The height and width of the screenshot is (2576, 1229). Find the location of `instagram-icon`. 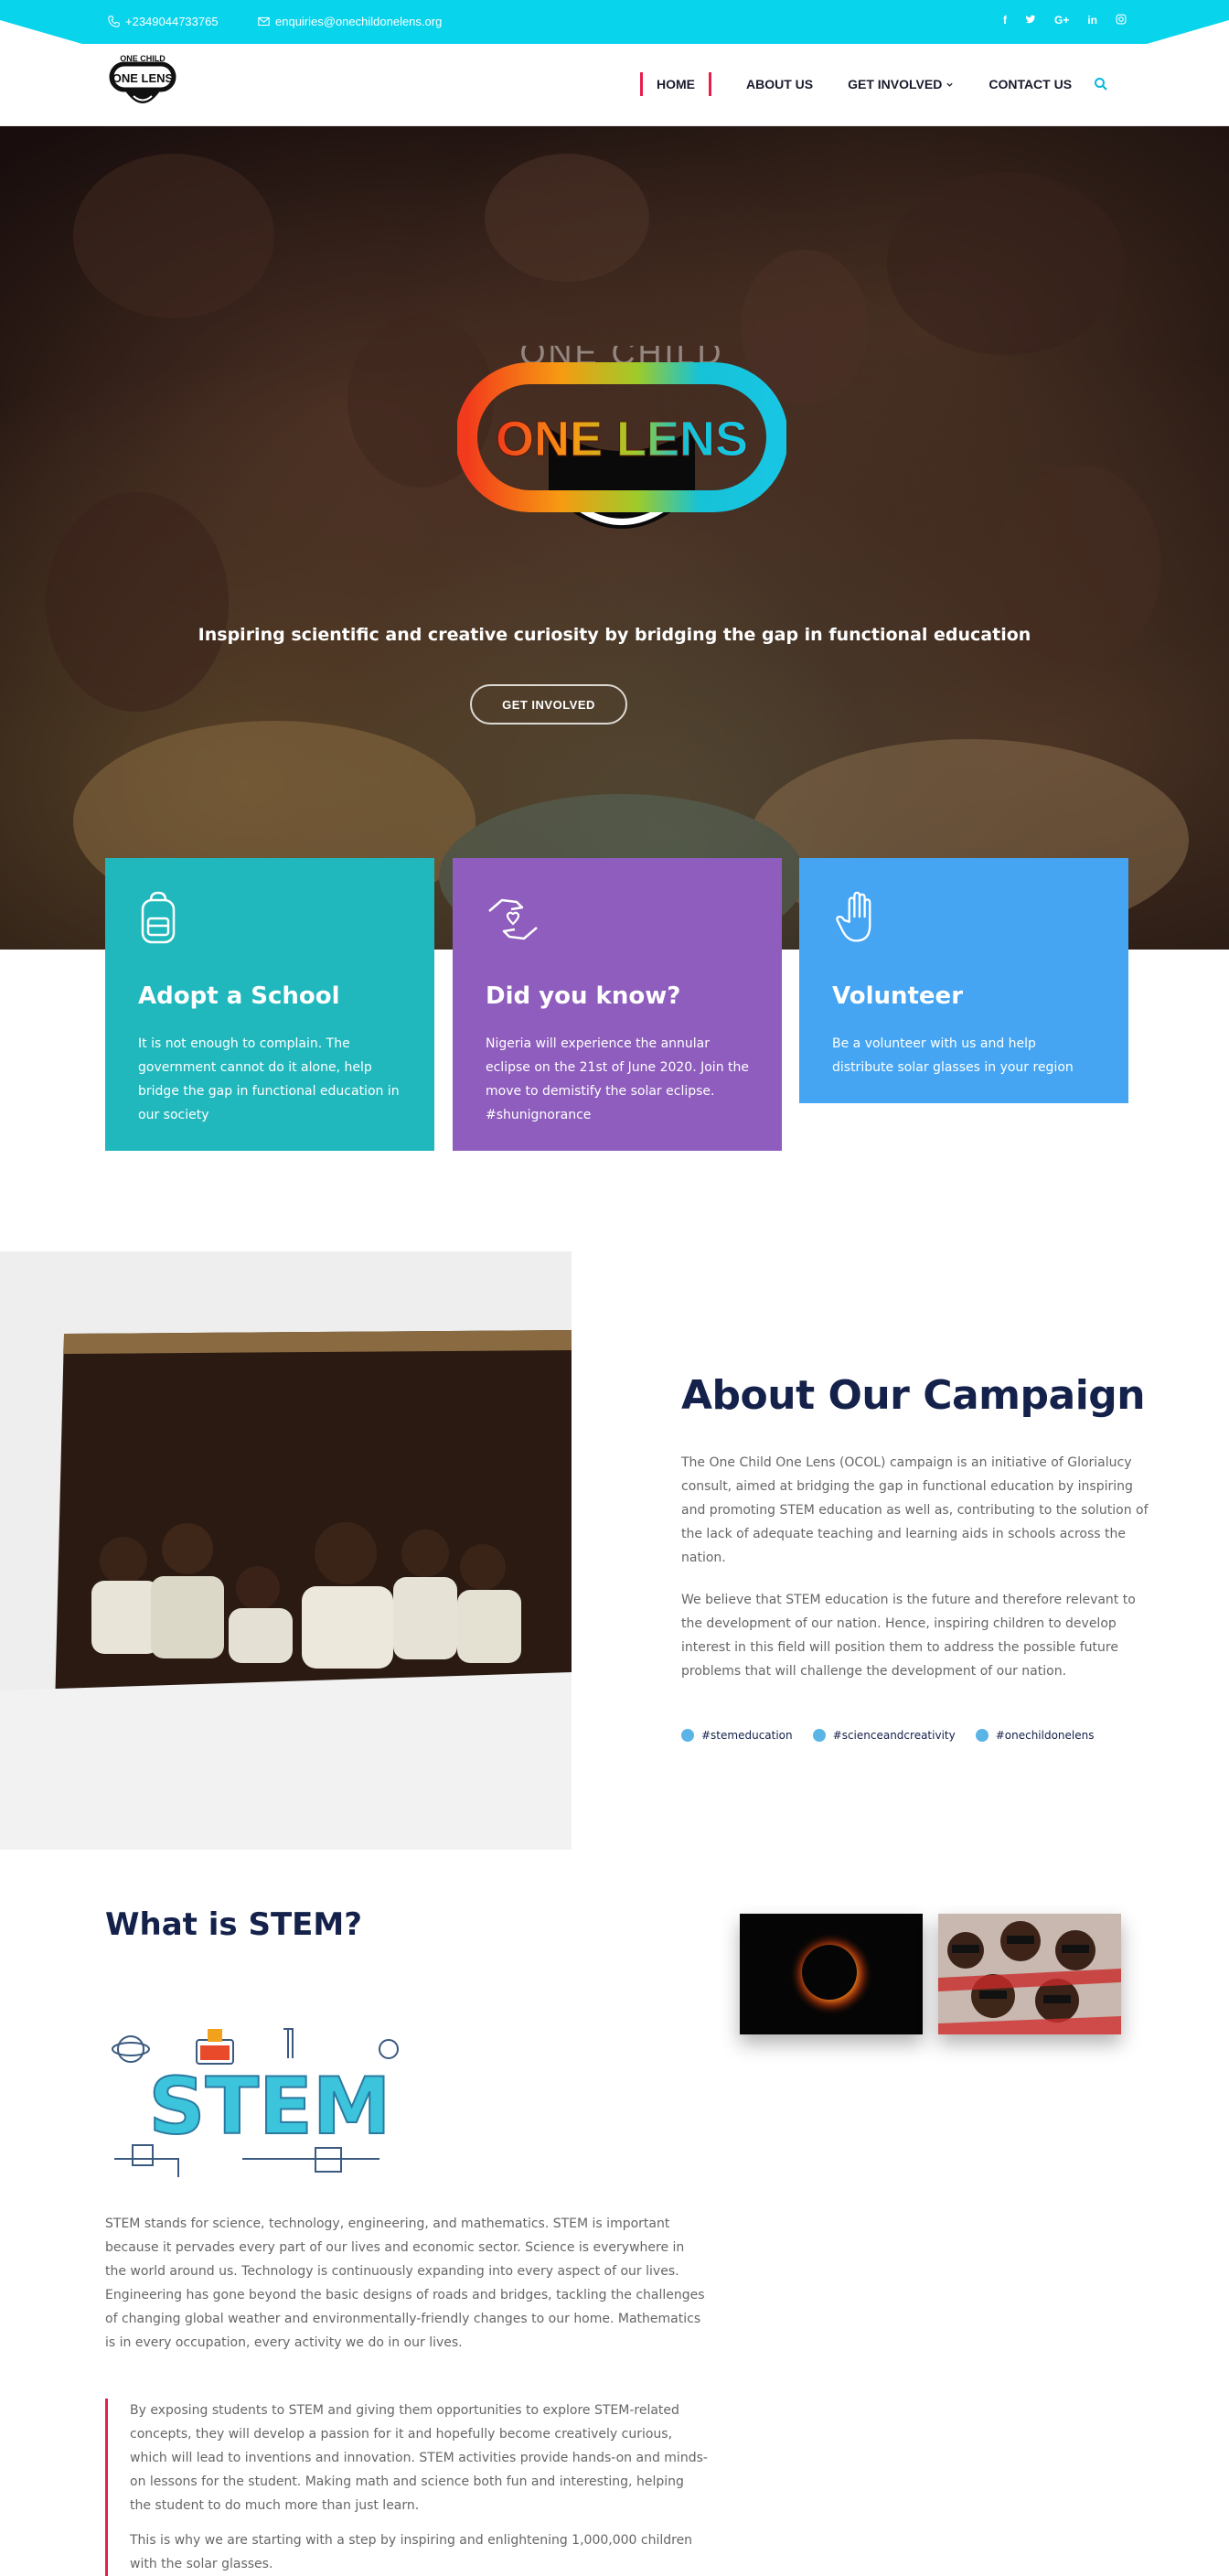

instagram-icon is located at coordinates (1121, 20).